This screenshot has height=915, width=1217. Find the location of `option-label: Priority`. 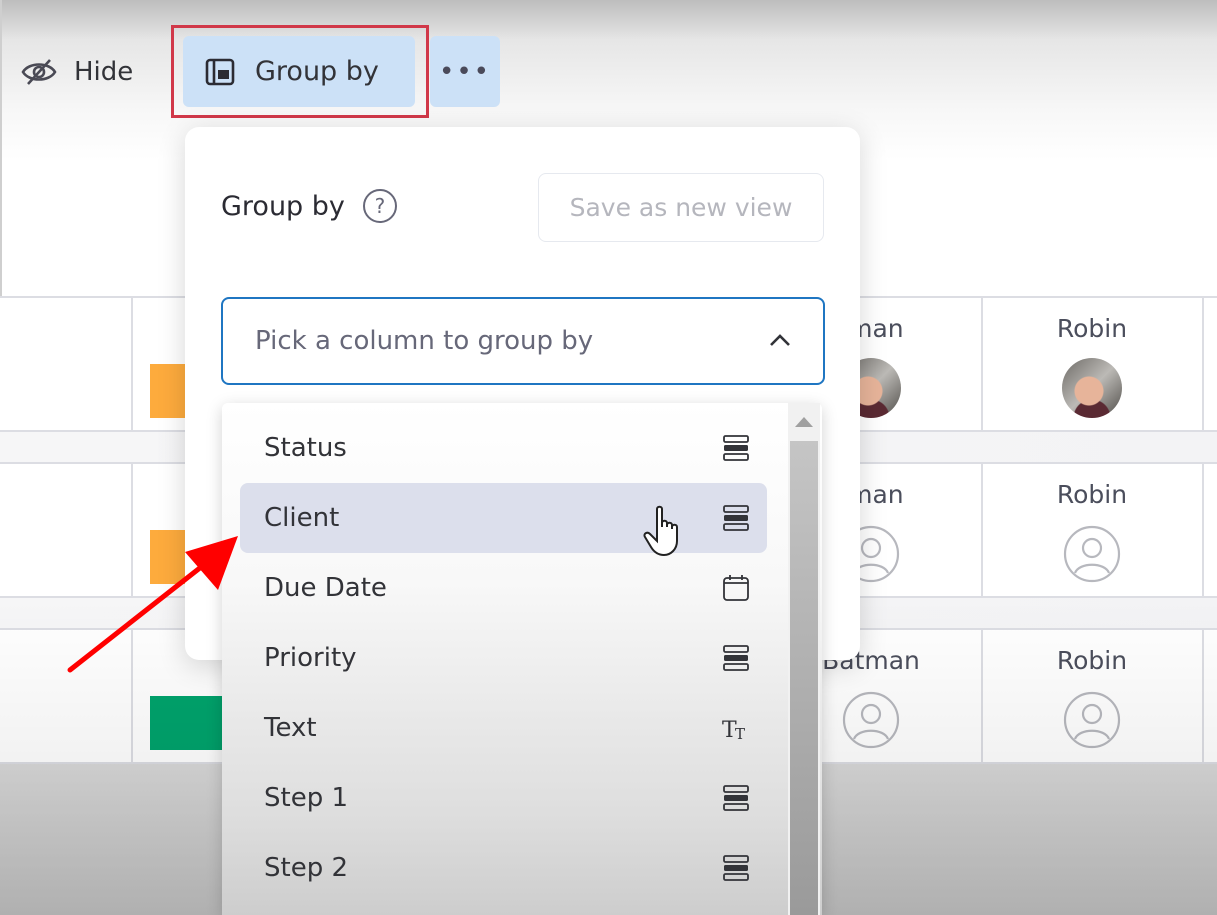

option-label: Priority is located at coordinates (310, 658).